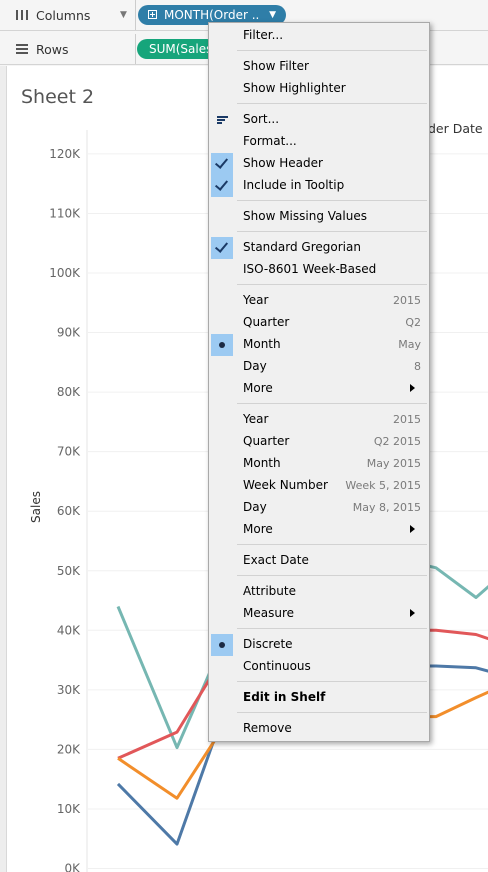 Image resolution: width=488 pixels, height=872 pixels. Describe the element at coordinates (69, 511) in the screenshot. I see `y-tick-label: 60K` at that location.